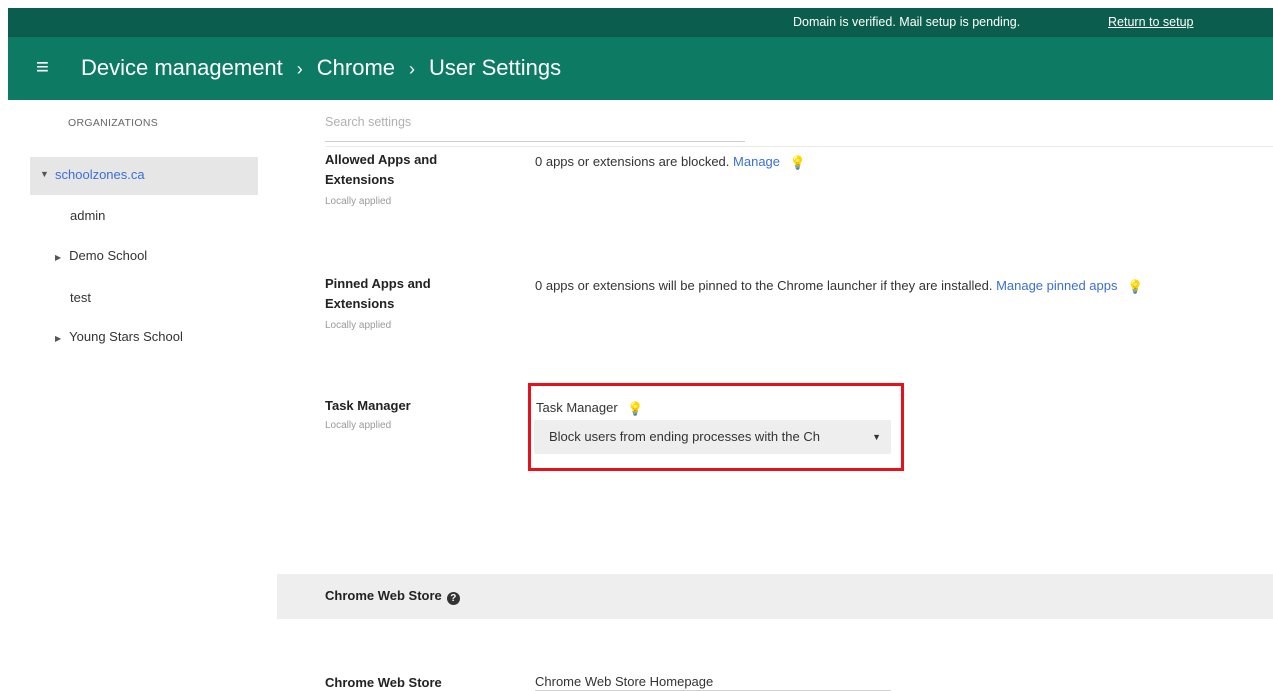 The image size is (1273, 691). I want to click on search-input, so click(535, 122).